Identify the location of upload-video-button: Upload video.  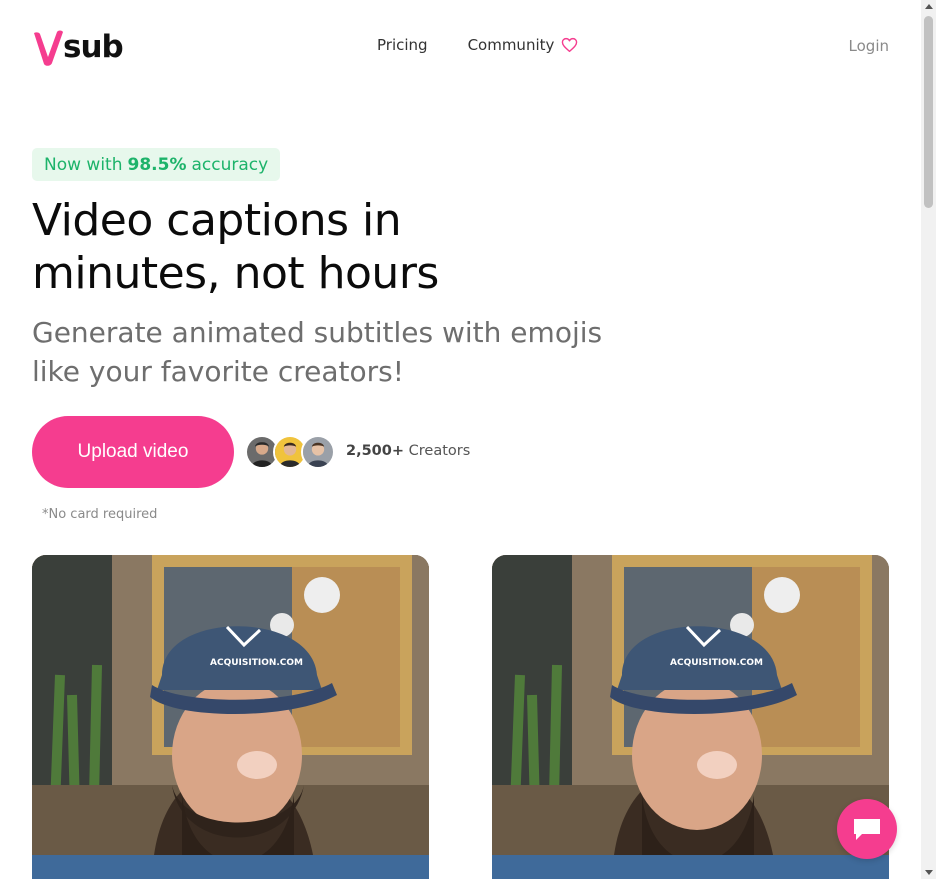
(133, 452).